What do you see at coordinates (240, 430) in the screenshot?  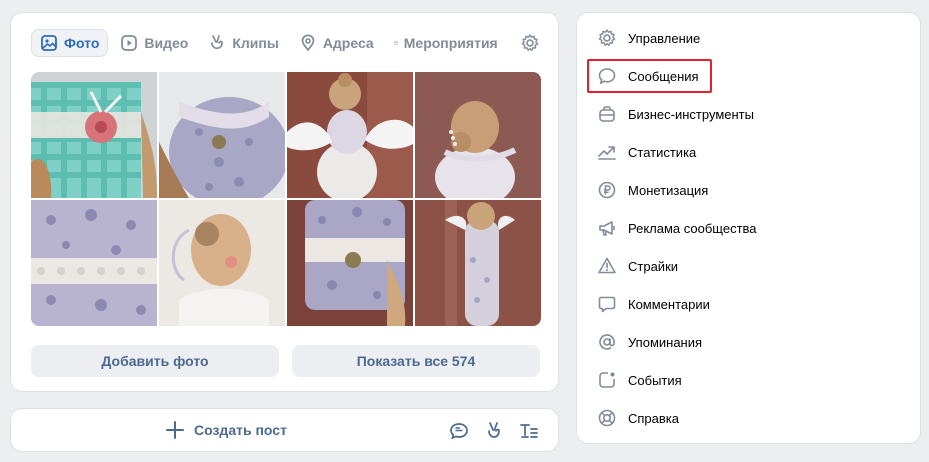 I see `create-post-label: Создать пост` at bounding box center [240, 430].